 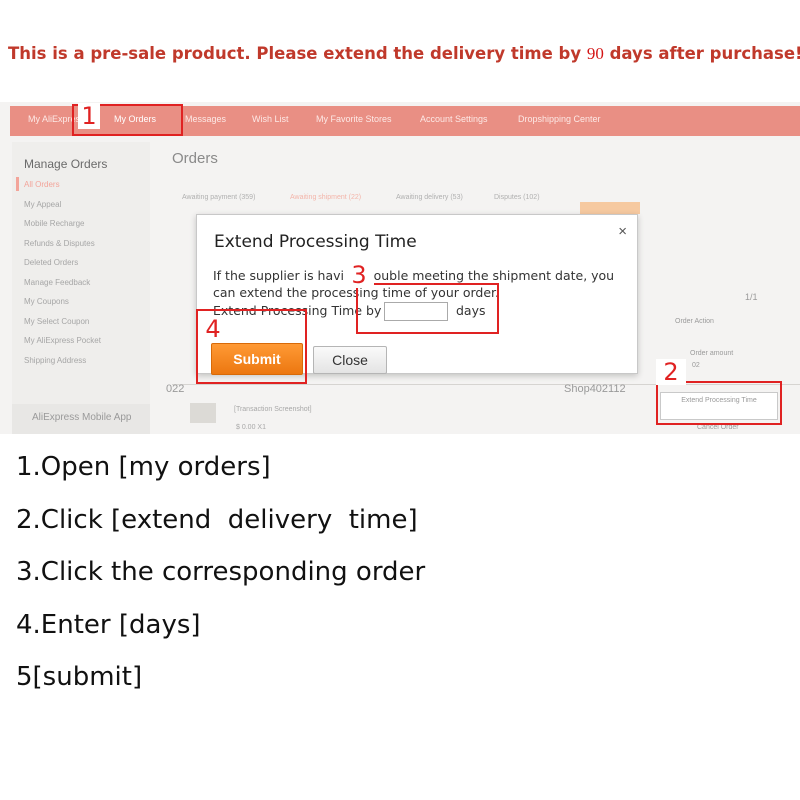 What do you see at coordinates (89, 116) in the screenshot?
I see `callout-number-1: 1` at bounding box center [89, 116].